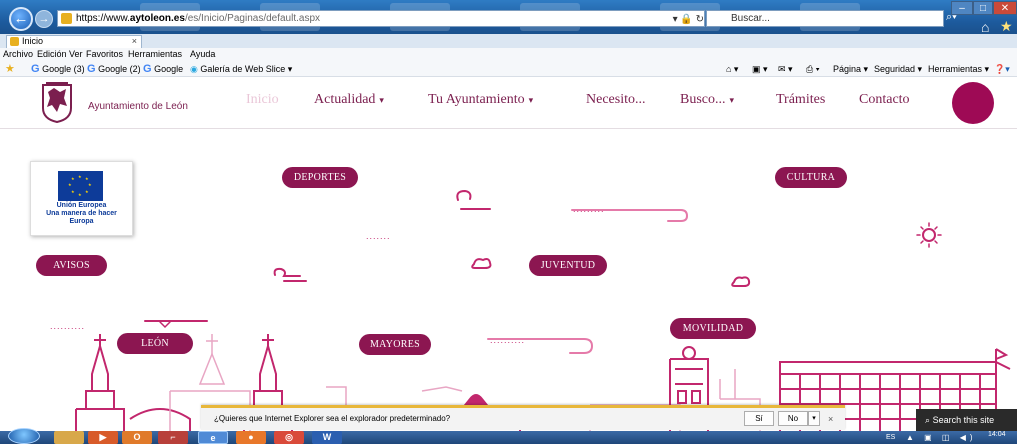 This screenshot has height=444, width=1017. I want to click on eu-funding-text: Unión Europea Una manera de hacer Europa, so click(81, 214).